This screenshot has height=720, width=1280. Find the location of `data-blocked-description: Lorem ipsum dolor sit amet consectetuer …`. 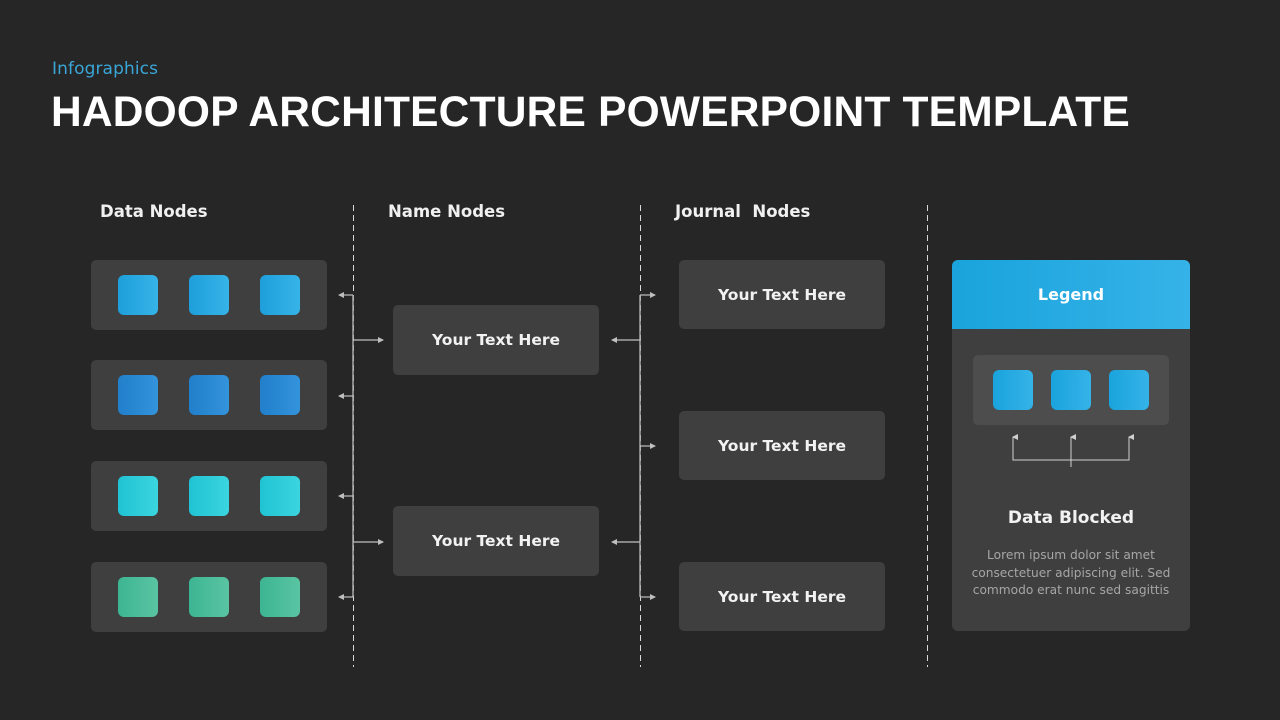

data-blocked-description: Lorem ipsum dolor sit amet consectetuer … is located at coordinates (1071, 572).